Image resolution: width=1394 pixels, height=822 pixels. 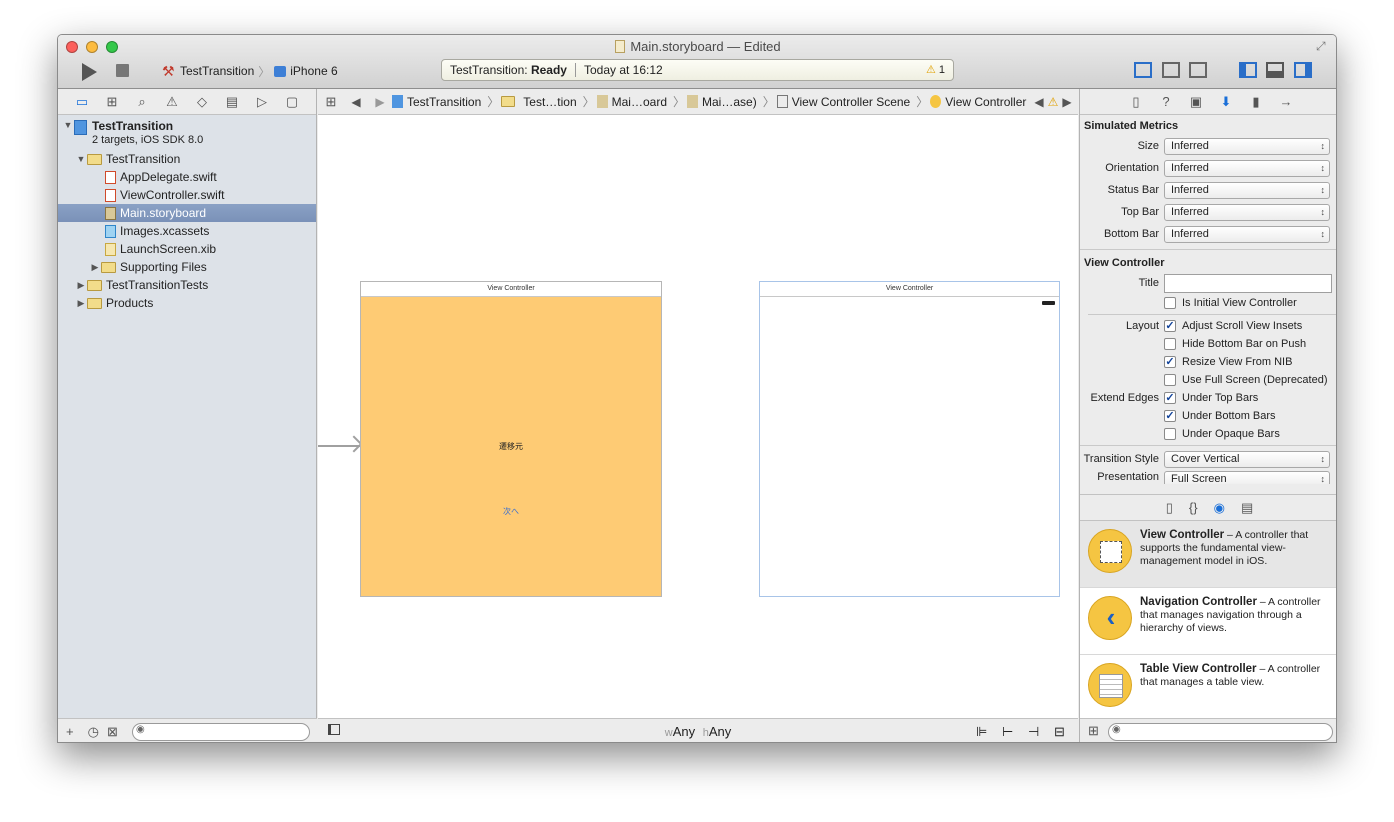 What do you see at coordinates (1247, 459) in the screenshot?
I see `transition-style-popup: Cover Vertical` at bounding box center [1247, 459].